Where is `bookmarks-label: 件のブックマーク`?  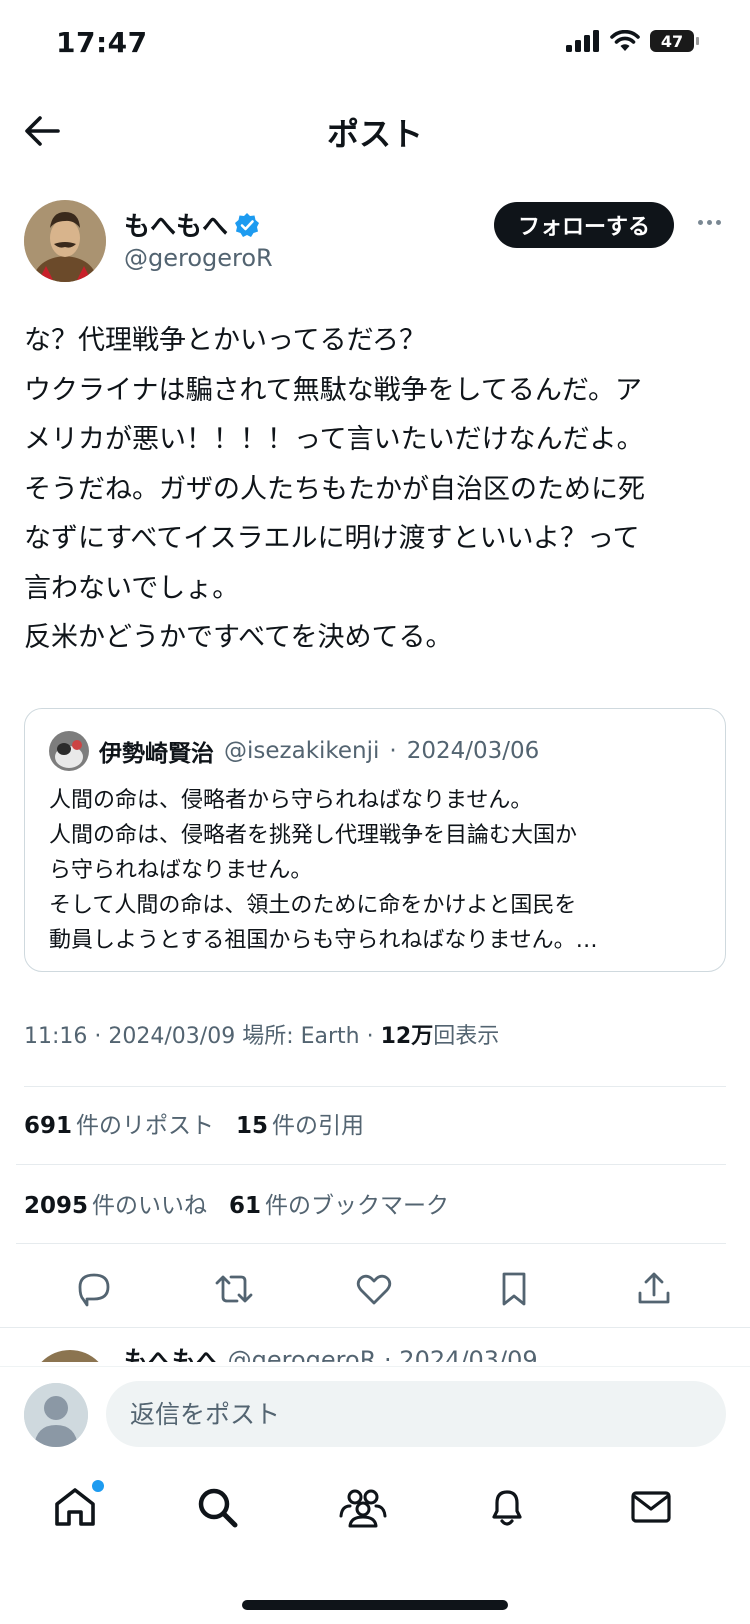 bookmarks-label: 件のブックマーク is located at coordinates (357, 1206).